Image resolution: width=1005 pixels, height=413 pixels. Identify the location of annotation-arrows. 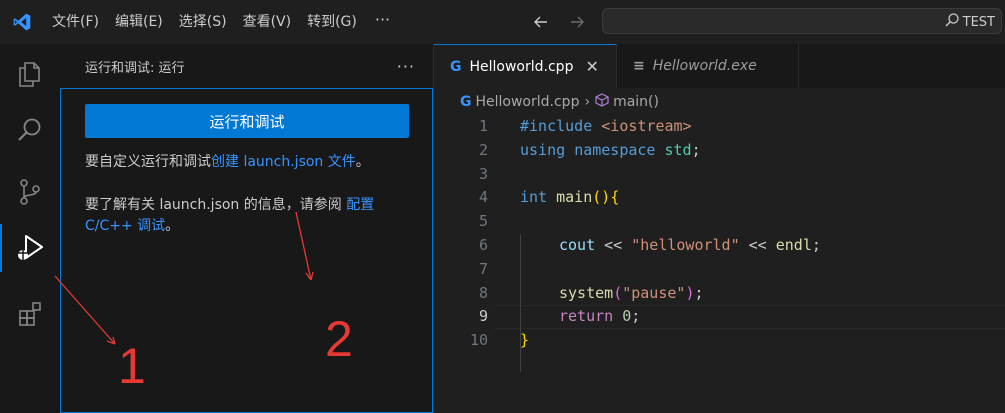
(184, 278).